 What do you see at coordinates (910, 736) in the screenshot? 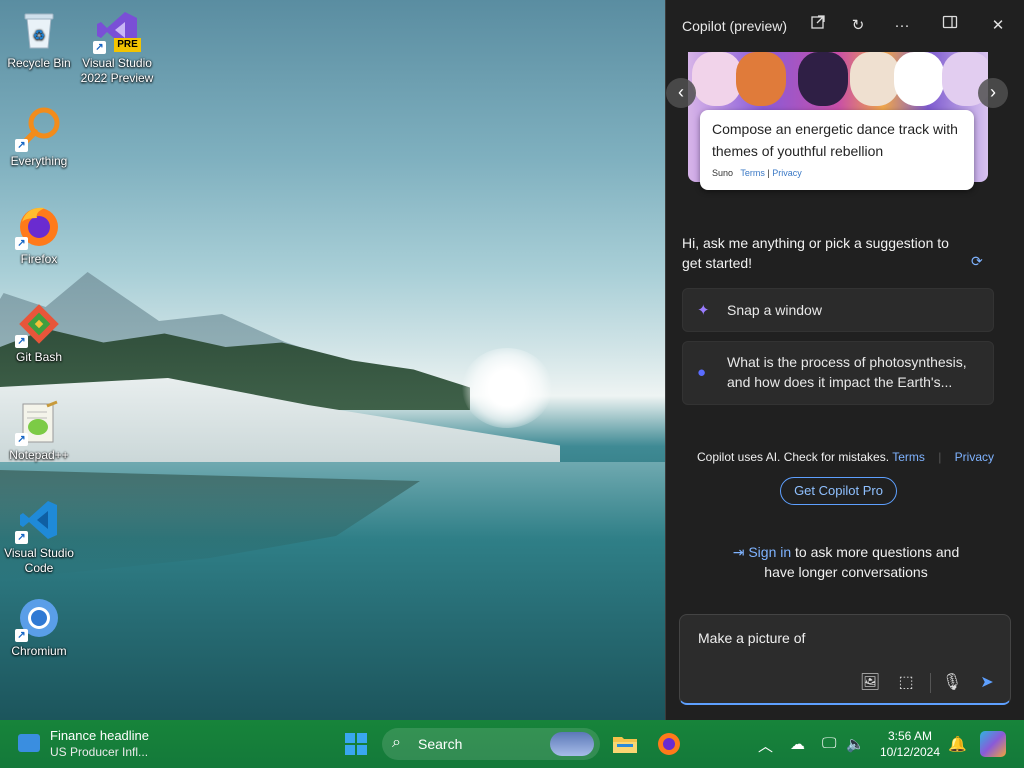
I see `clock-time: 3:56 AM` at bounding box center [910, 736].